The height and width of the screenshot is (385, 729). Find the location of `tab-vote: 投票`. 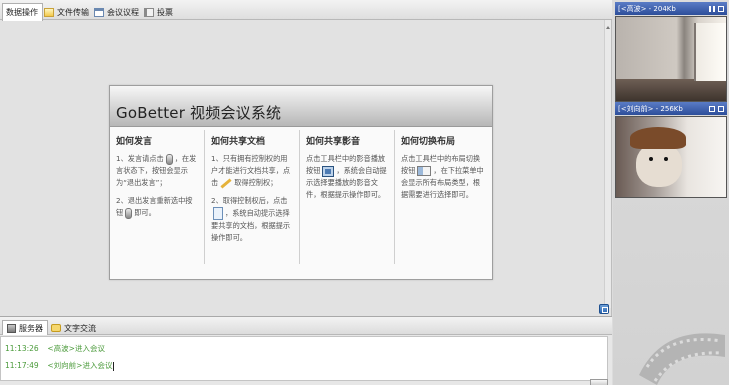

tab-vote: 投票 is located at coordinates (159, 11).